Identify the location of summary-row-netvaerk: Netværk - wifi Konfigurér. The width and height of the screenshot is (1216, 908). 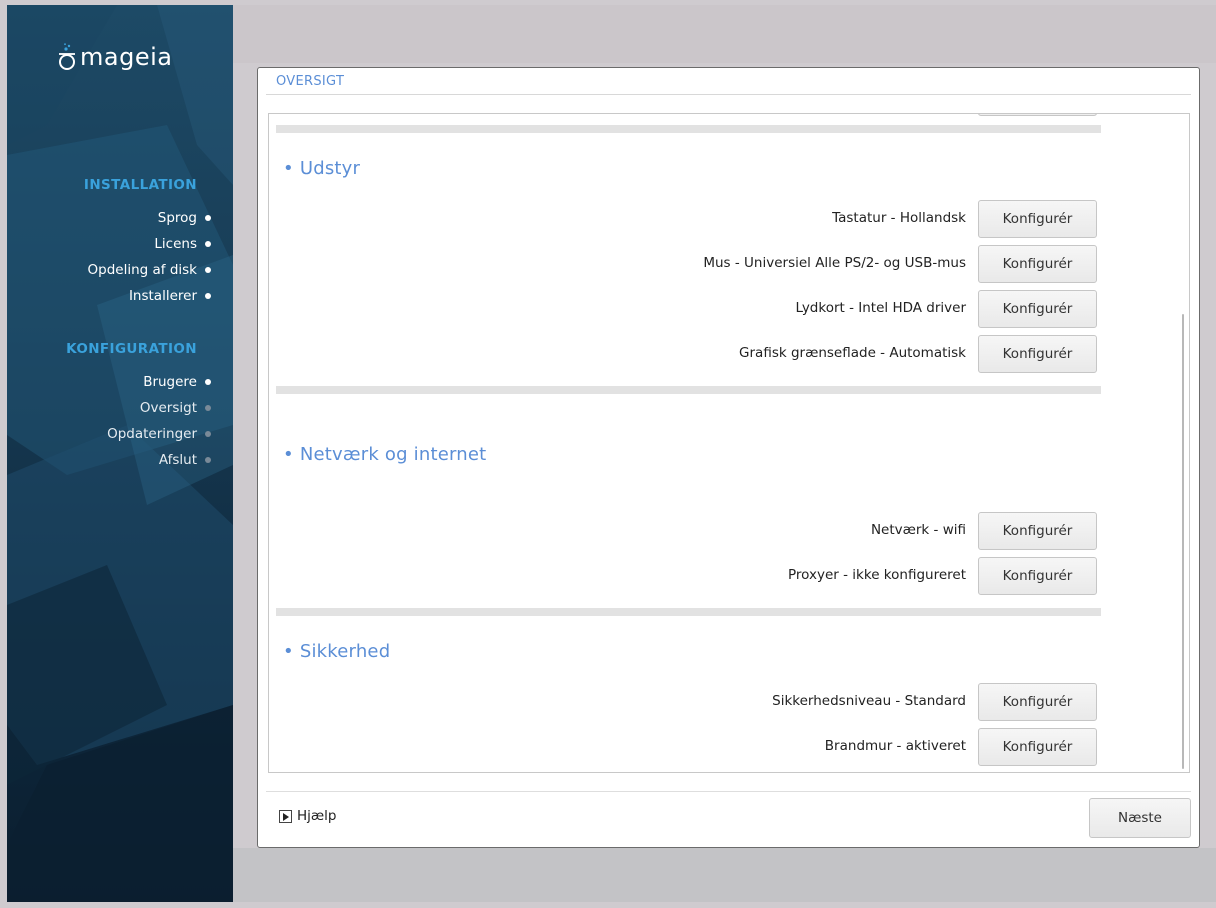
(684, 531).